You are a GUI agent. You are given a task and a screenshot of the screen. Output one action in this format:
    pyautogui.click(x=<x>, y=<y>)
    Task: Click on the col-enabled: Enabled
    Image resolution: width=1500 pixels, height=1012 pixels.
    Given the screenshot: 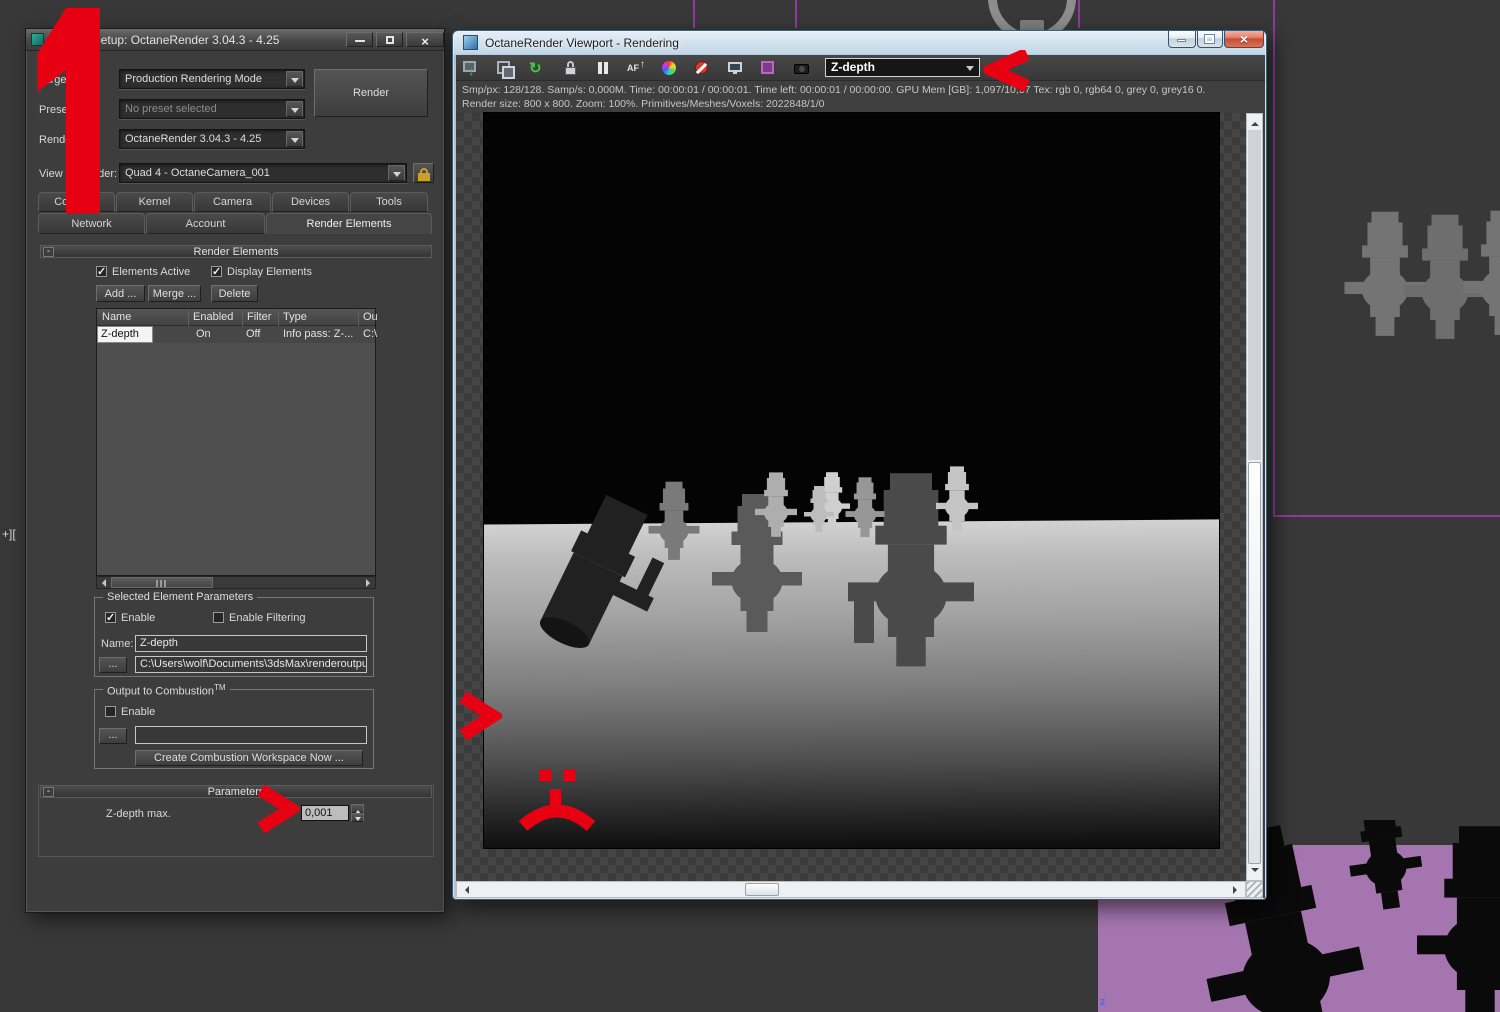 What is the action you would take?
    pyautogui.click(x=213, y=317)
    